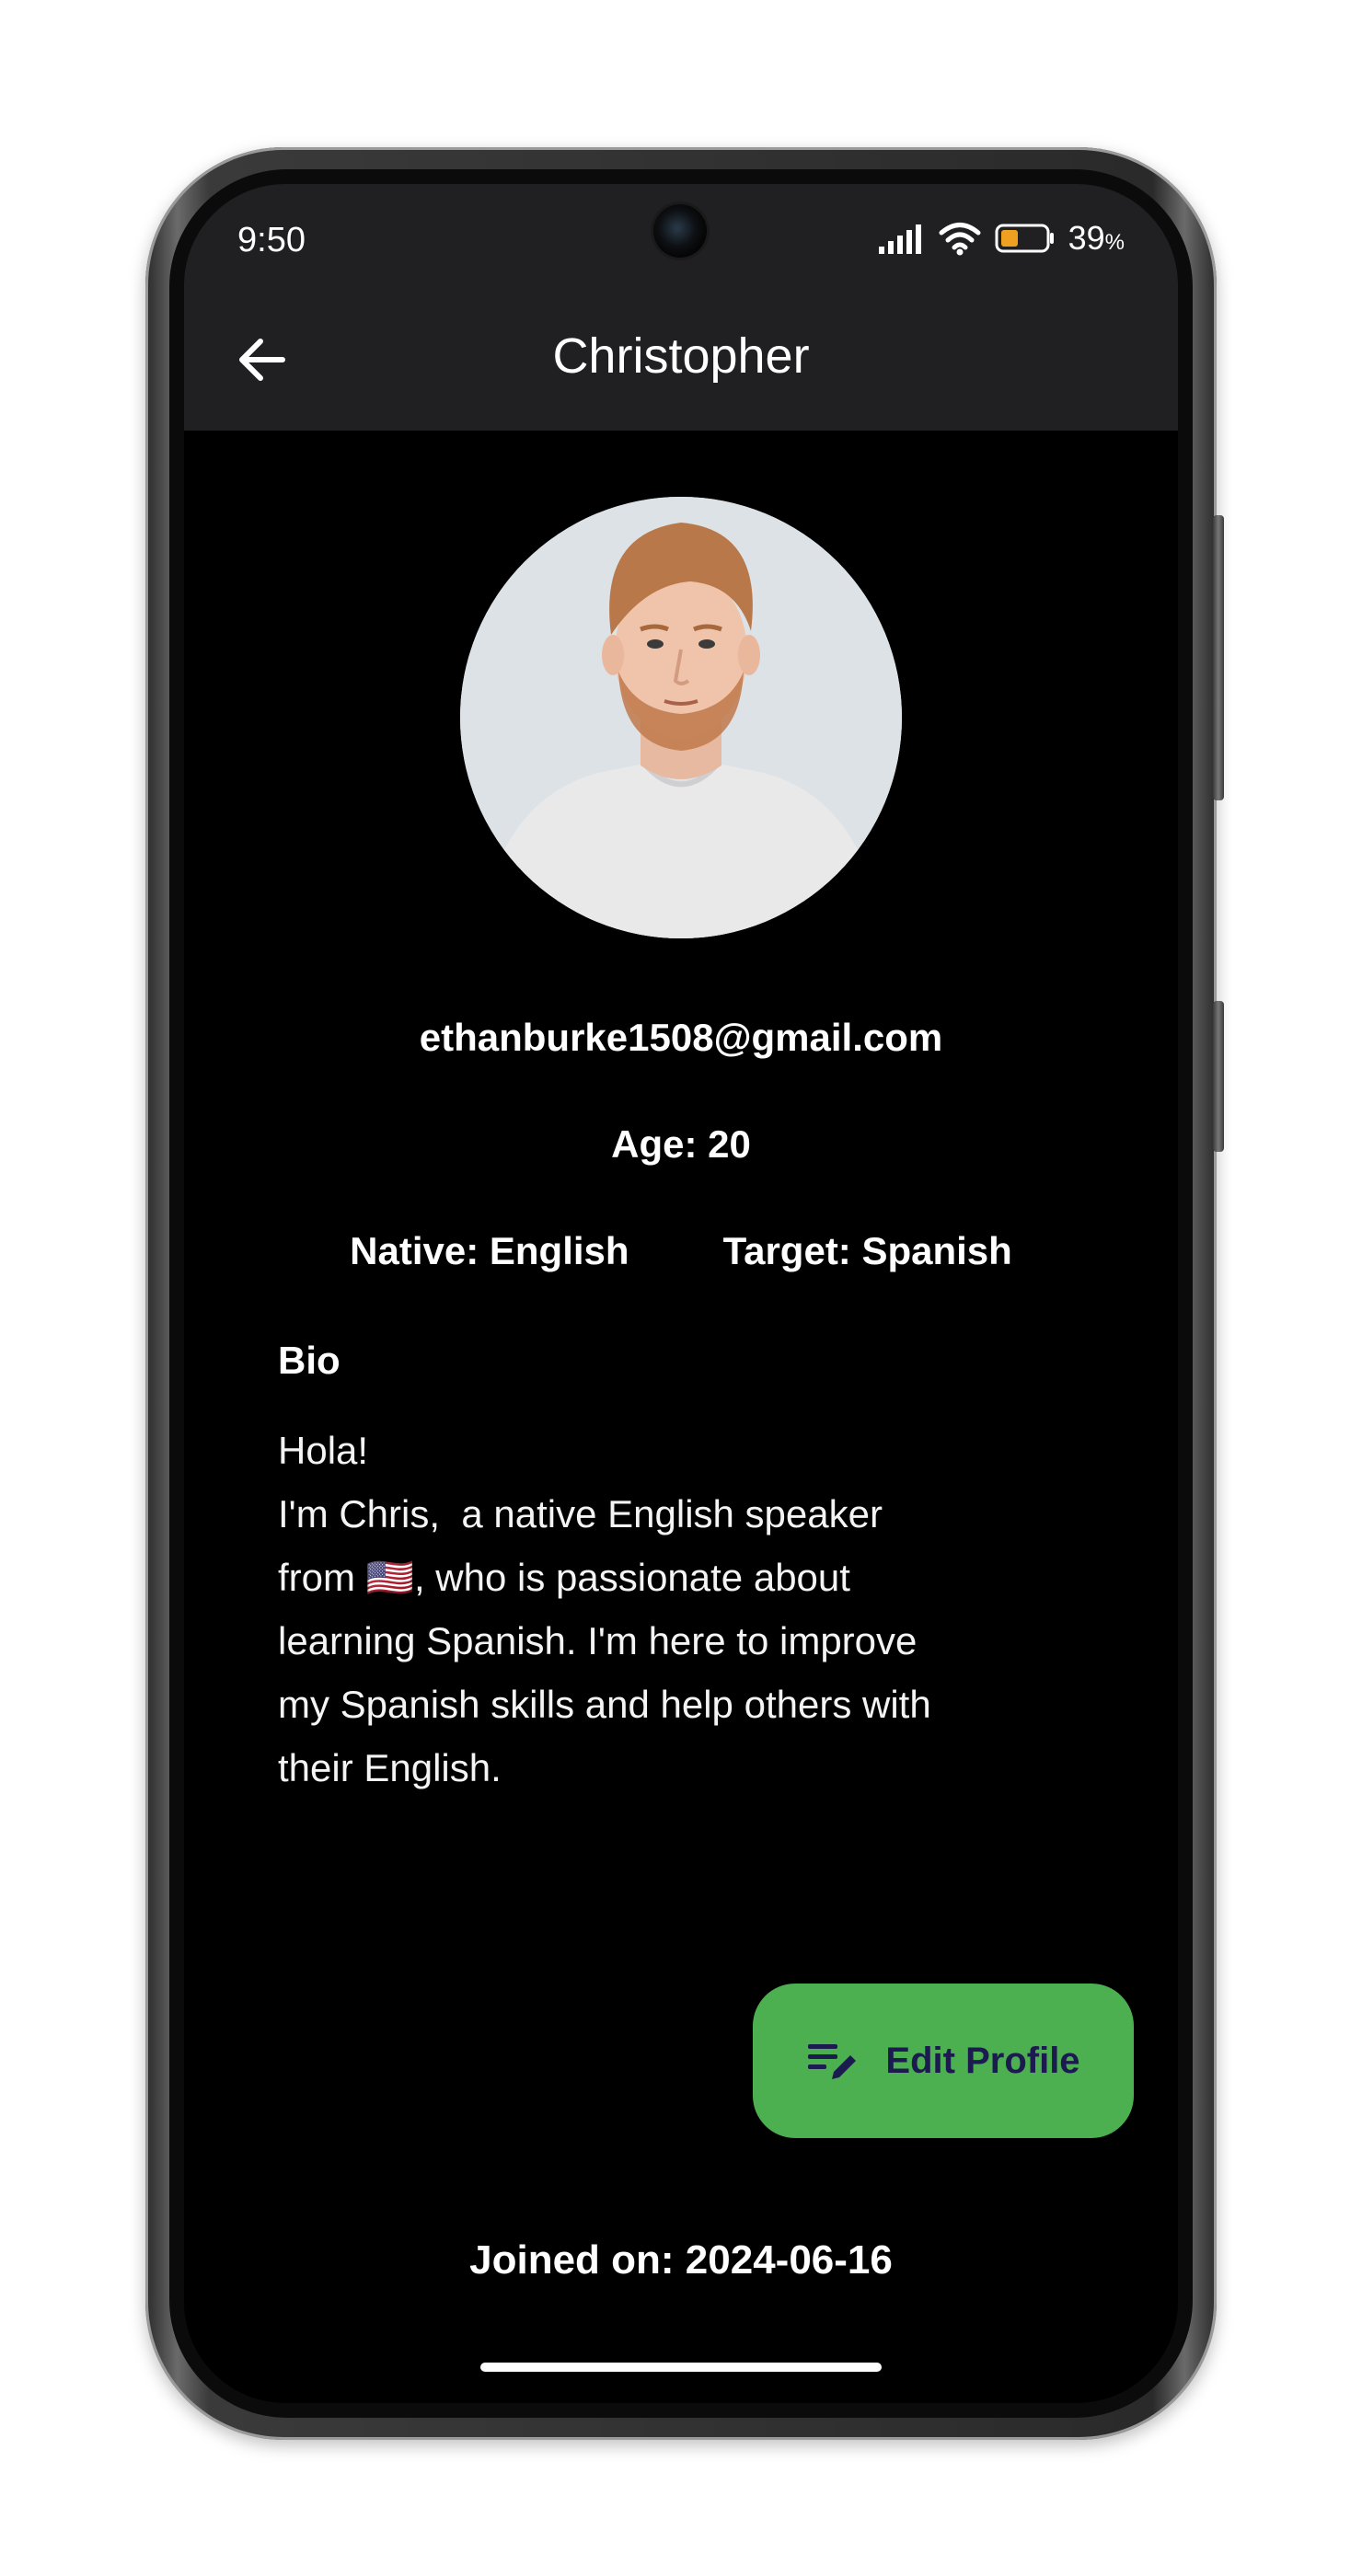 The width and height of the screenshot is (1362, 2576). Describe the element at coordinates (899, 239) in the screenshot. I see `signal-icon` at that location.